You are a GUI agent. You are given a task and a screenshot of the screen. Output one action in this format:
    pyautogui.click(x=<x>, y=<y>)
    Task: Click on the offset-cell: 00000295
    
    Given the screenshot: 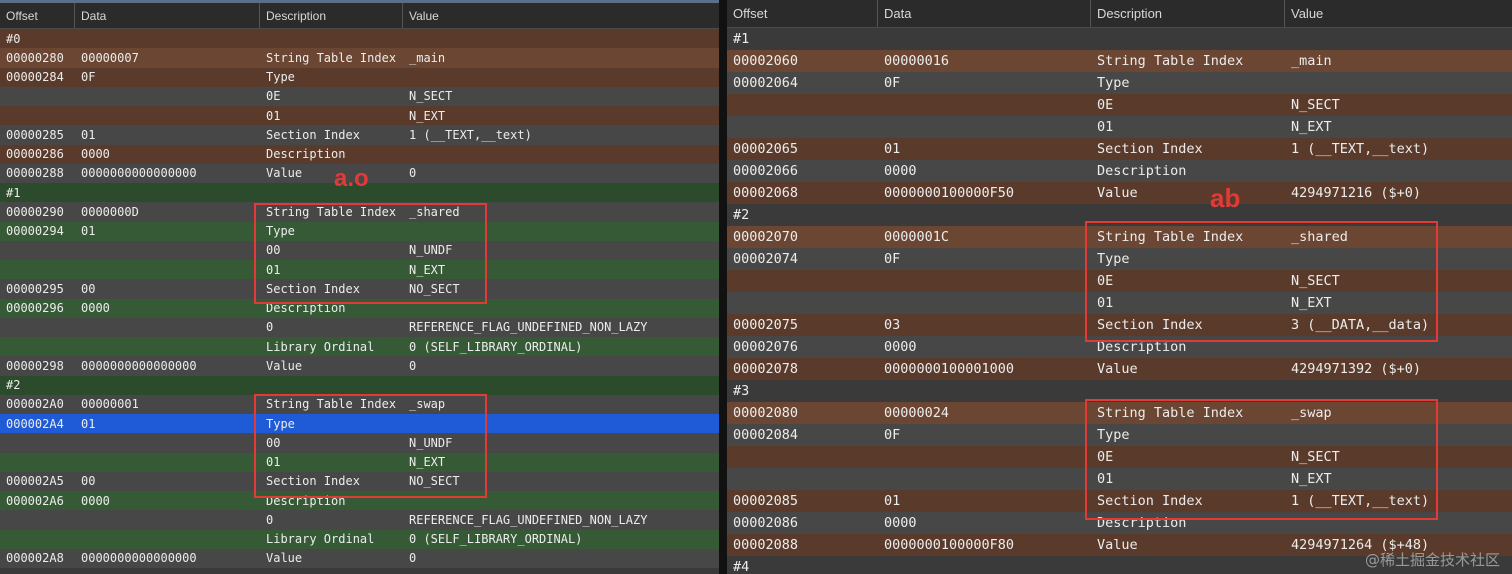 What is the action you would take?
    pyautogui.click(x=35, y=288)
    